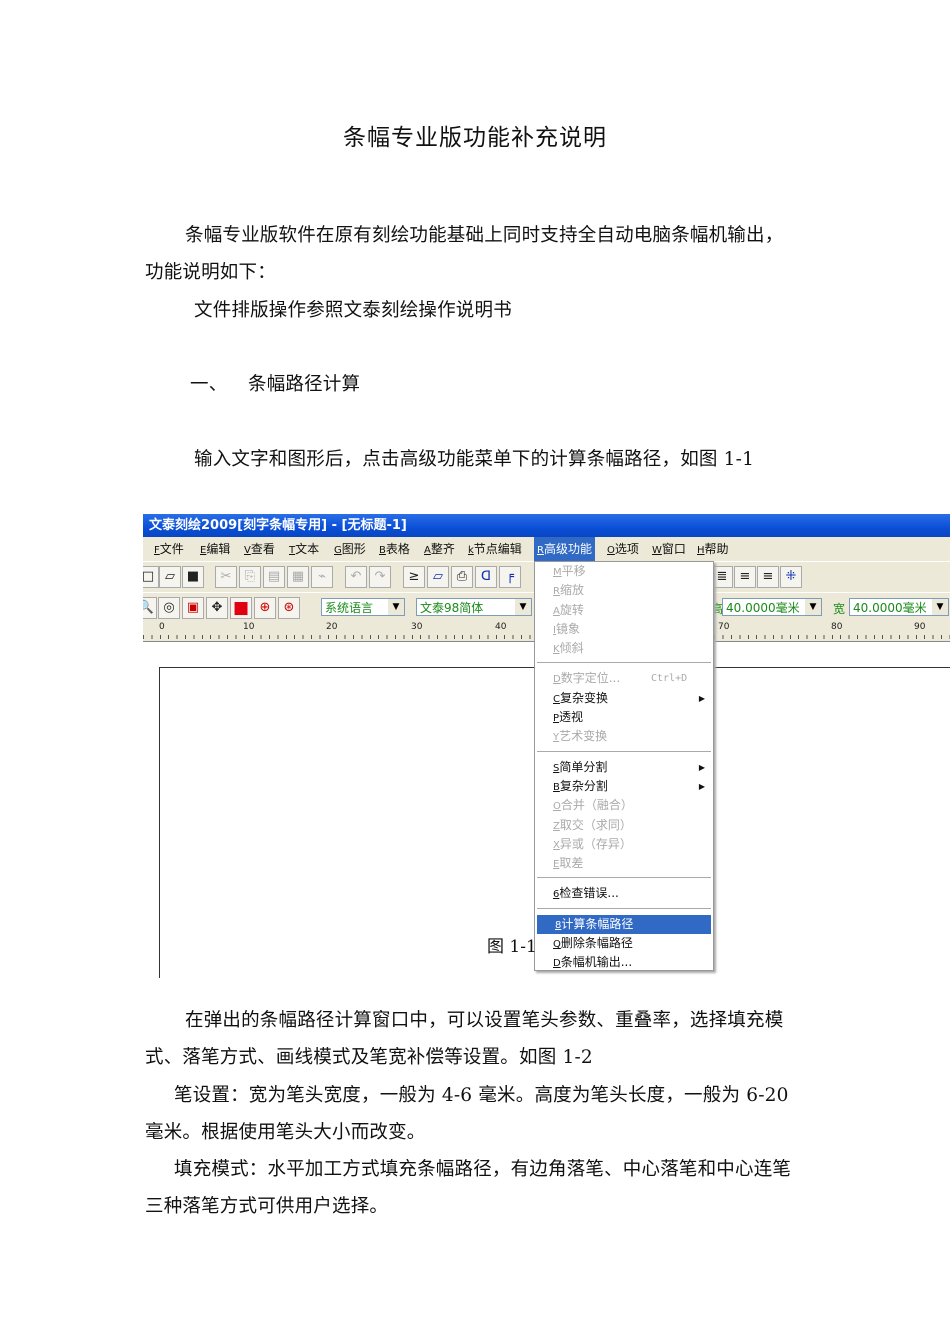 The height and width of the screenshot is (1344, 950). Describe the element at coordinates (241, 608) in the screenshot. I see `color-fill-icon: ■` at that location.